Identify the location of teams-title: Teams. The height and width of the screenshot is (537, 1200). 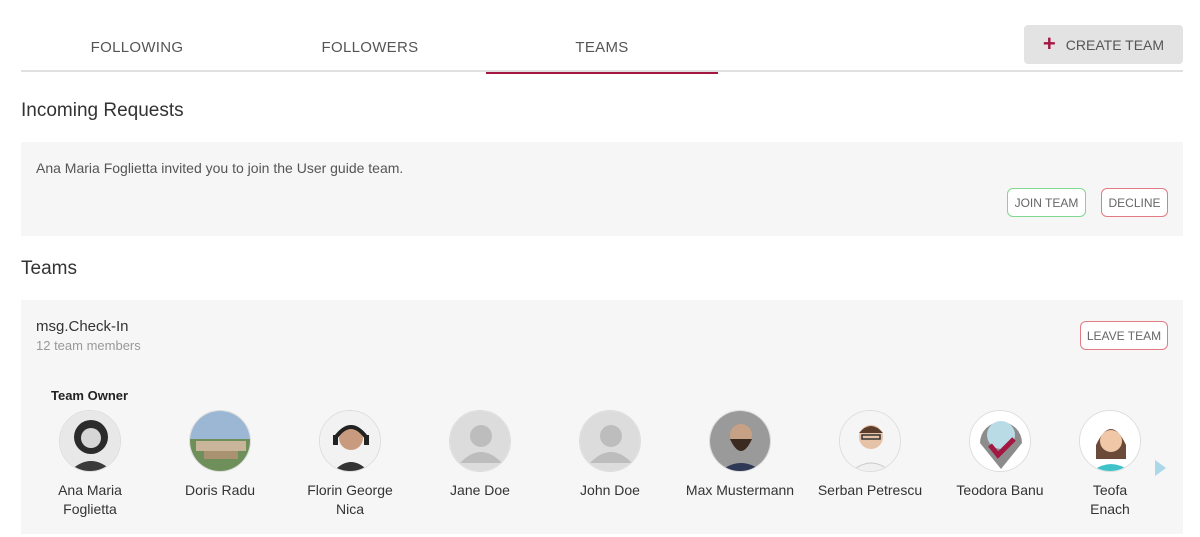
(49, 268).